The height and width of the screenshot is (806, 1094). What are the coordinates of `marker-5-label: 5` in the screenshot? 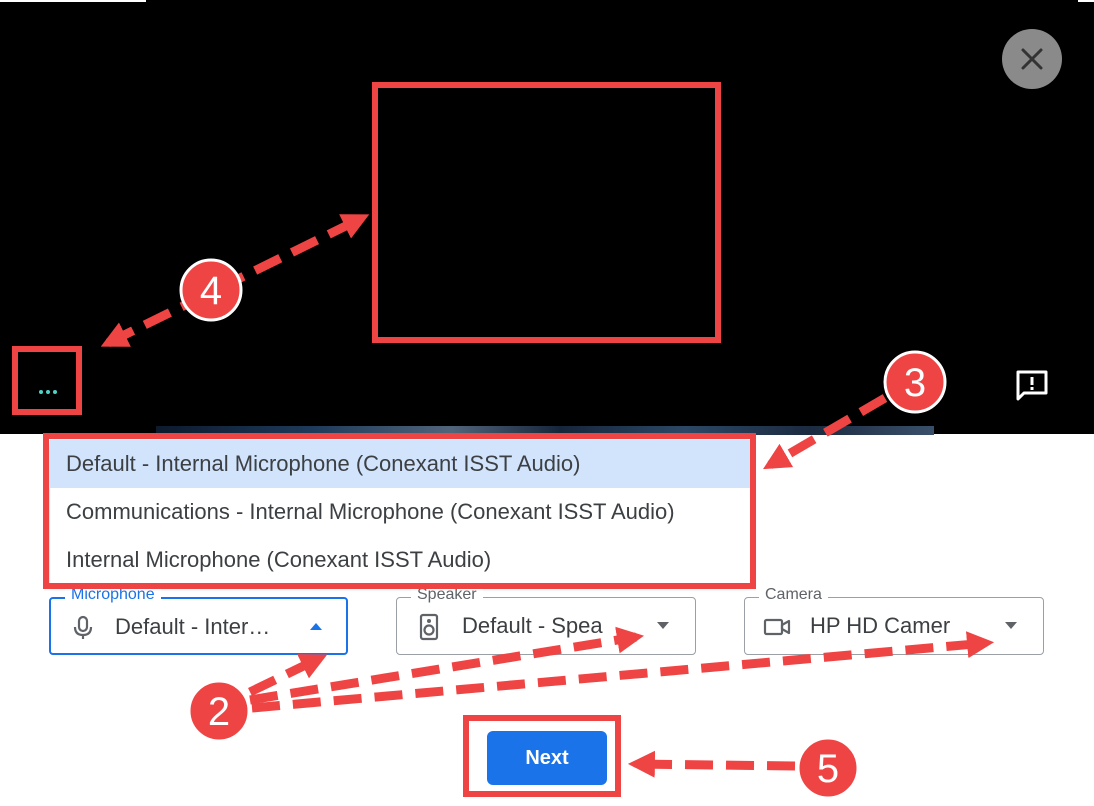 It's located at (828, 769).